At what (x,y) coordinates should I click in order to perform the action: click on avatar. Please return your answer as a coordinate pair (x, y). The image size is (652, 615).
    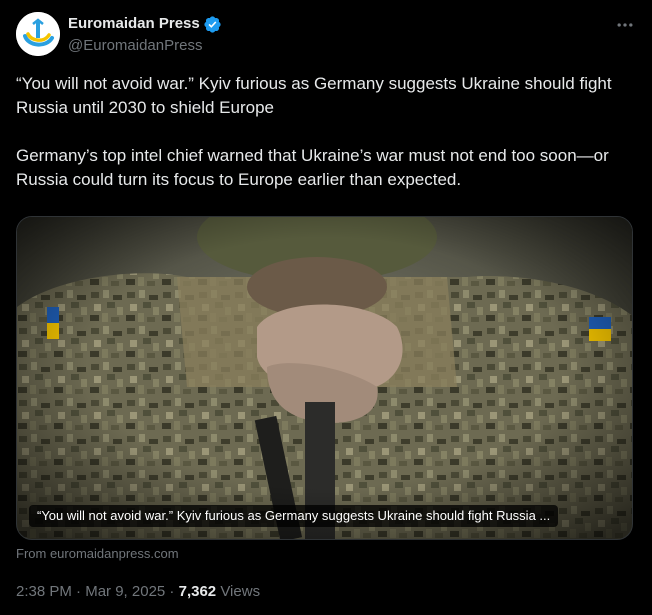
    Looking at the image, I should click on (38, 34).